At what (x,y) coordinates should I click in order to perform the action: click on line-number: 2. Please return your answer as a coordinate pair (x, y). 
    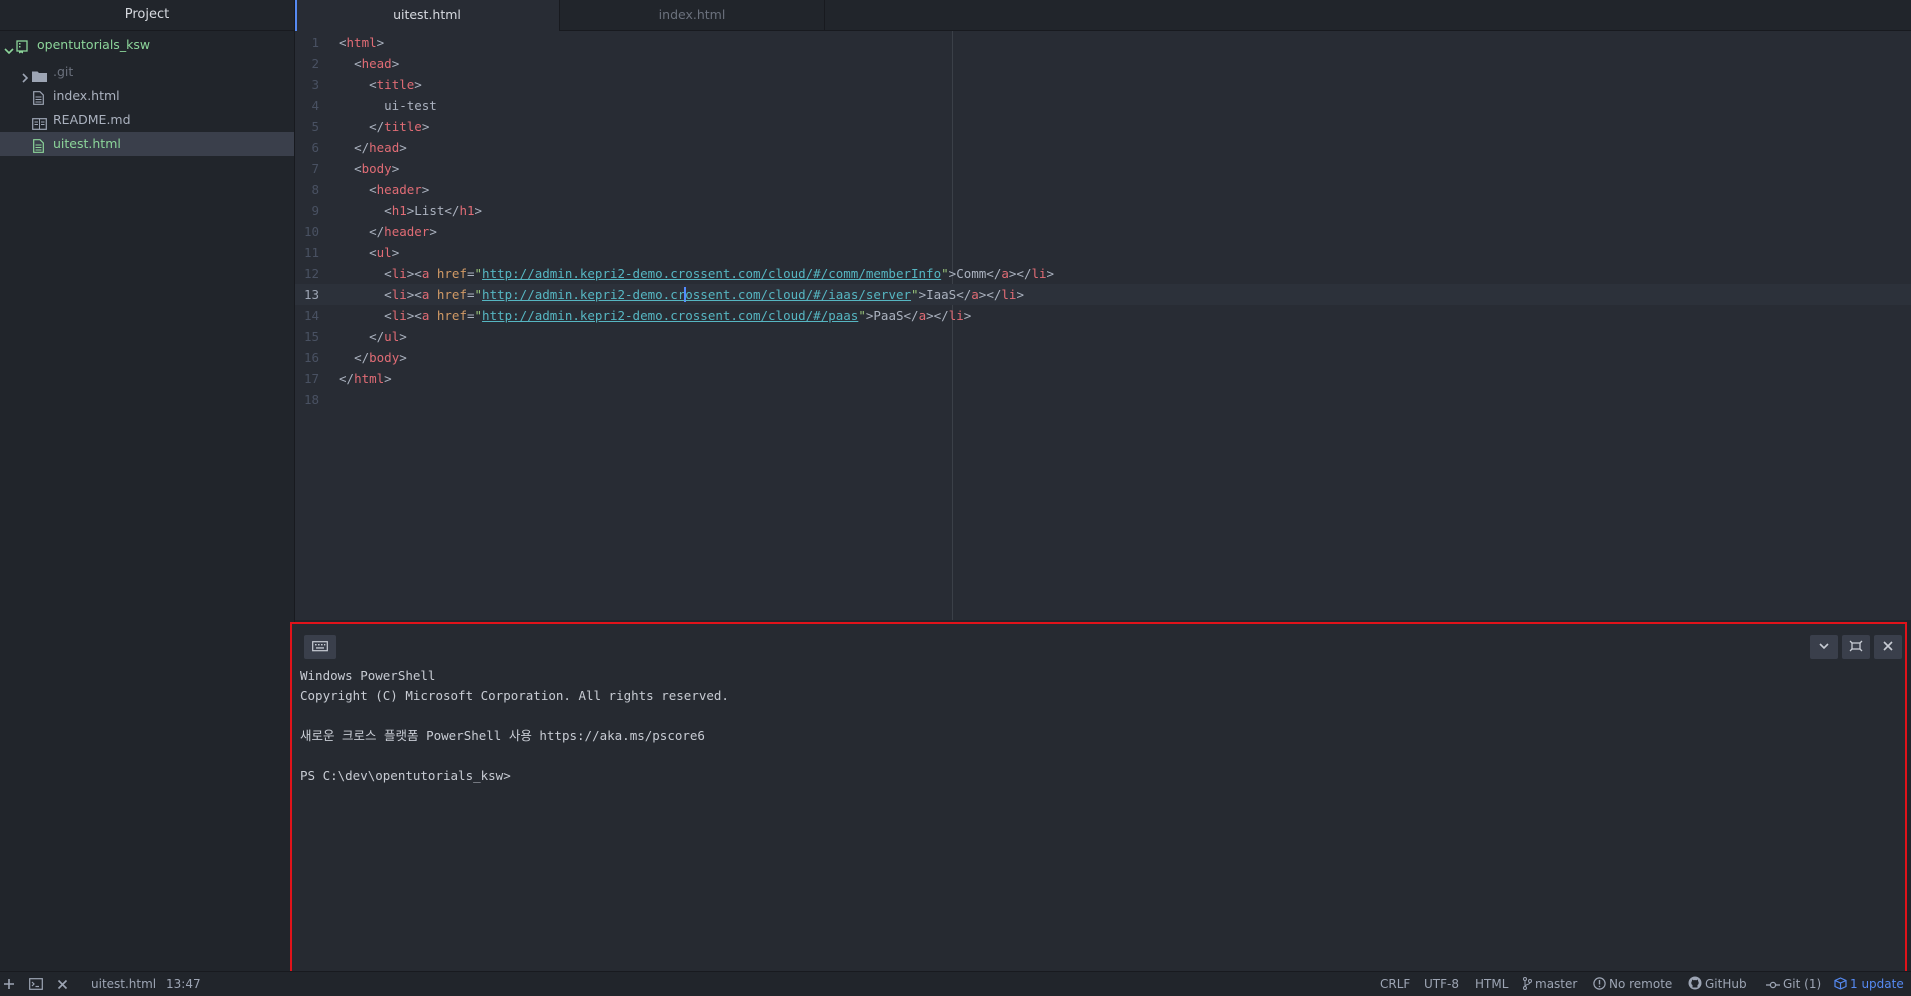
    Looking at the image, I should click on (315, 63).